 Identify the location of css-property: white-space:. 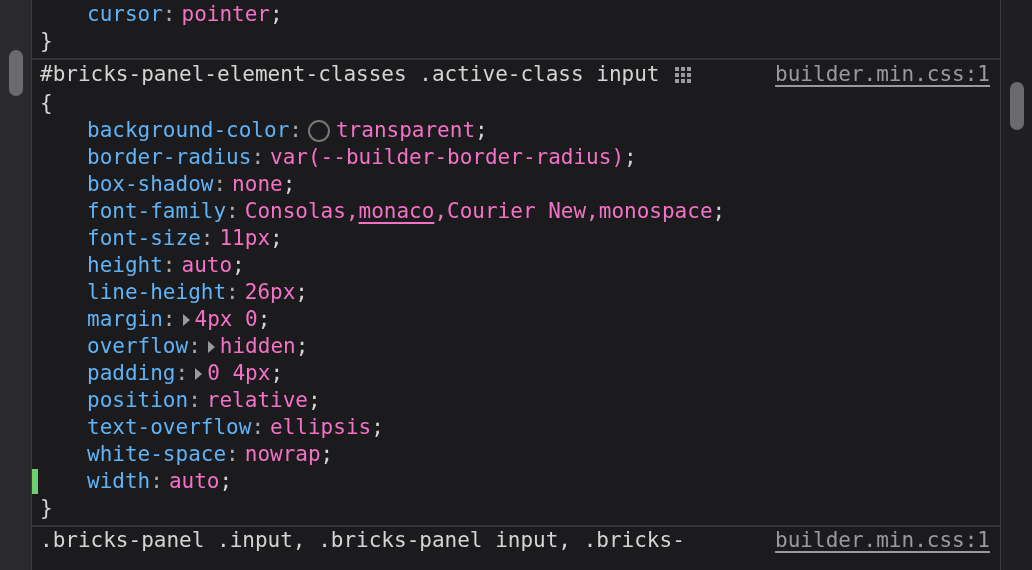
(163, 454).